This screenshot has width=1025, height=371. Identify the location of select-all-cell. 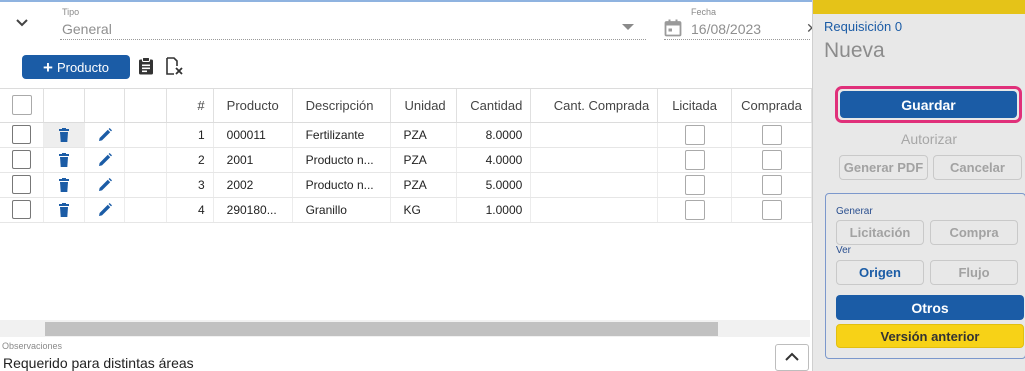
(22, 106).